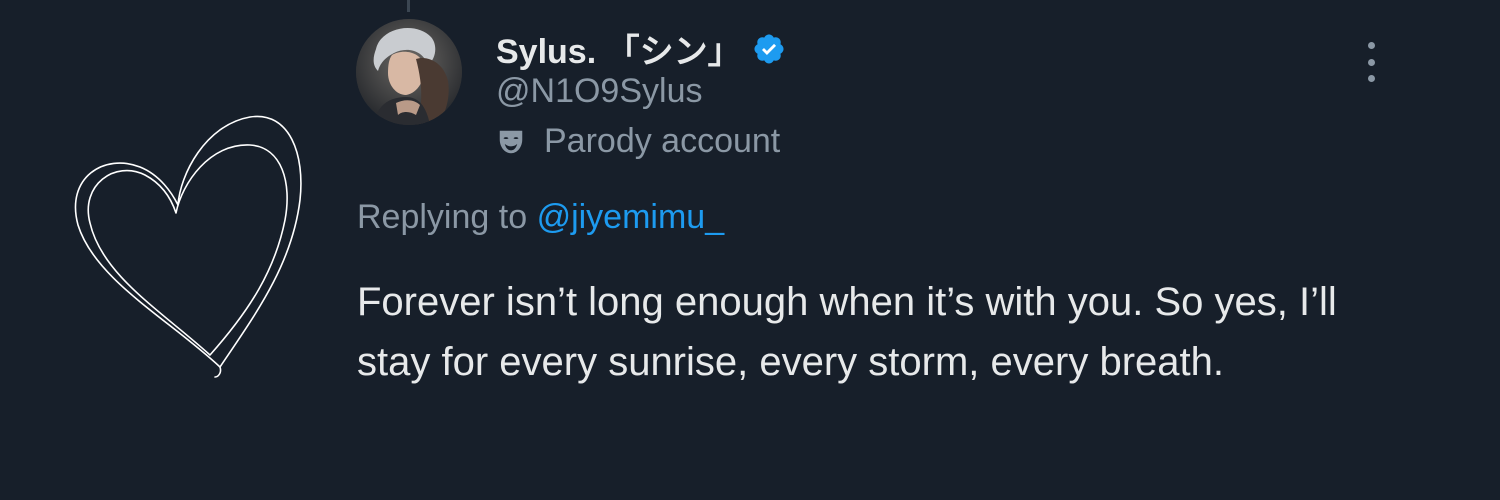 The image size is (1500, 500). What do you see at coordinates (662, 141) in the screenshot?
I see `account-label-text: Parody account` at bounding box center [662, 141].